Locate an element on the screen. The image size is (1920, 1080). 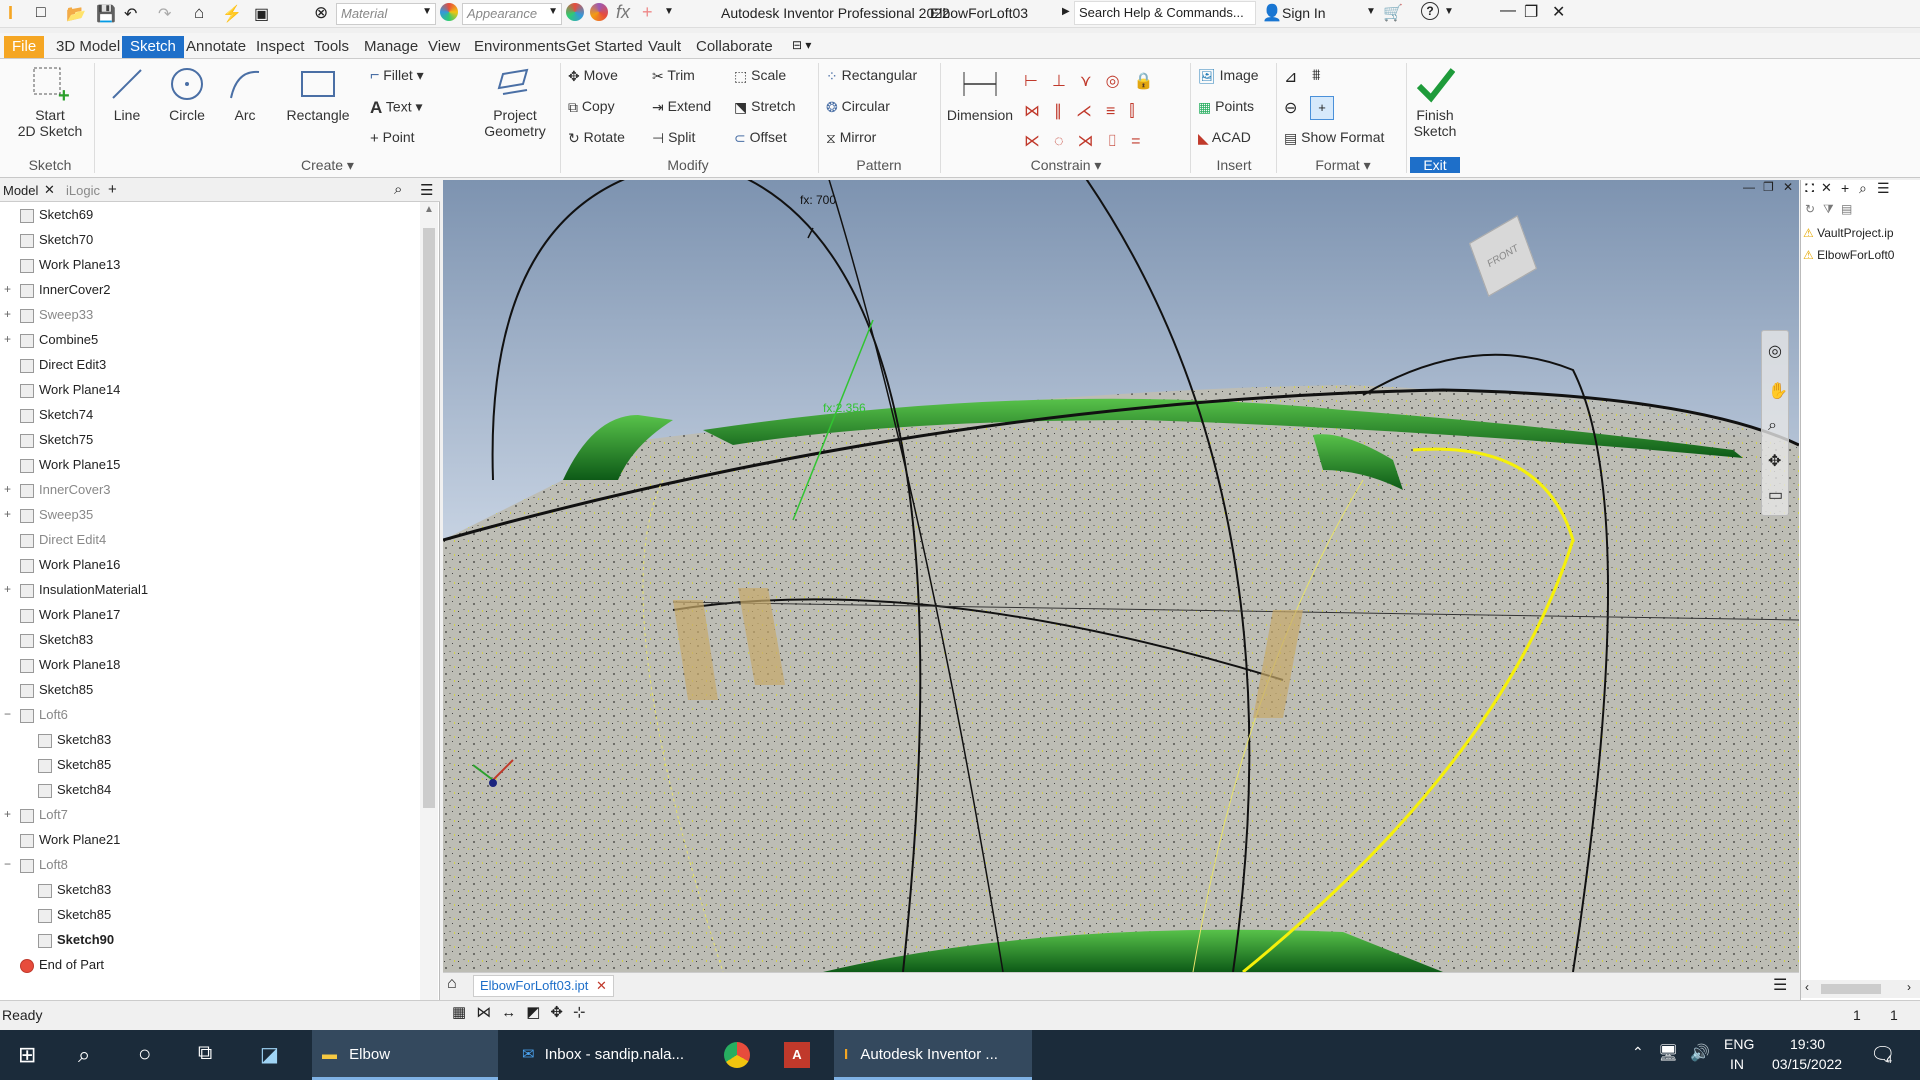
offset-button: ⊂ Offset is located at coordinates (760, 138).